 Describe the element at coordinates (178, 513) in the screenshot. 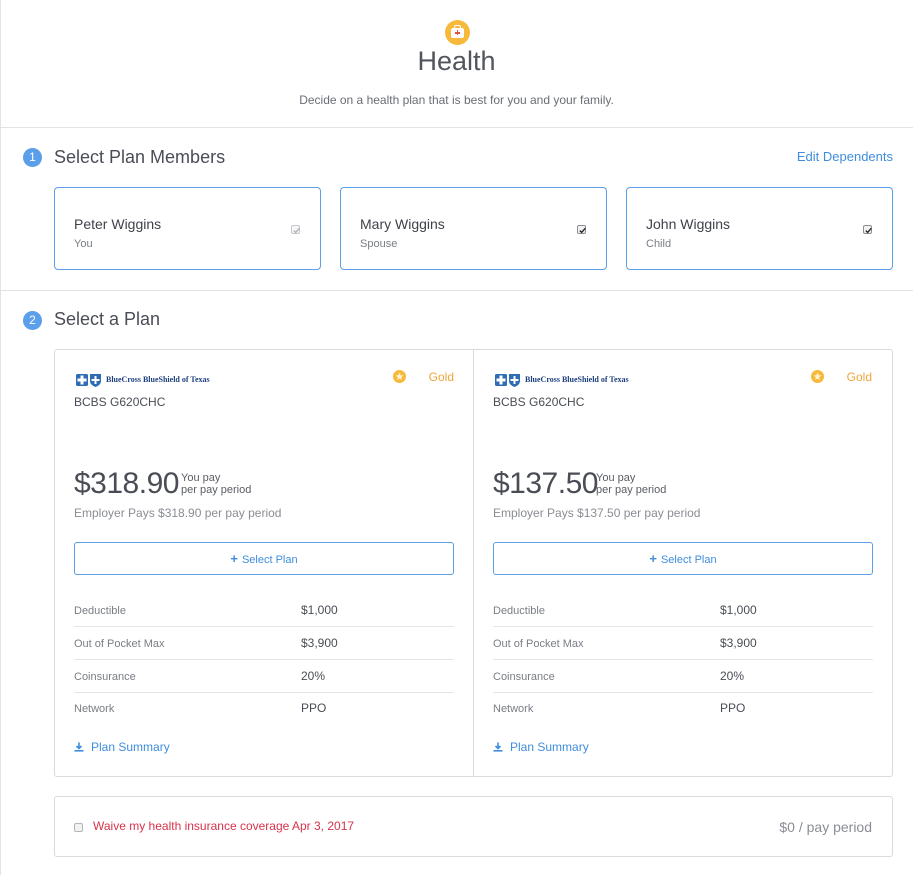

I see `employer-pays: Employer Pays $318.90 per pay period` at that location.